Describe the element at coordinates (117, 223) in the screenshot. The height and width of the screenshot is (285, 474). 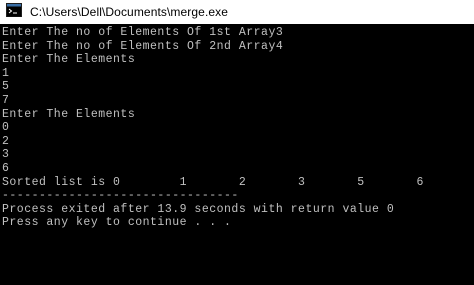
I see `console-line: Press any key to continue . . .` at that location.